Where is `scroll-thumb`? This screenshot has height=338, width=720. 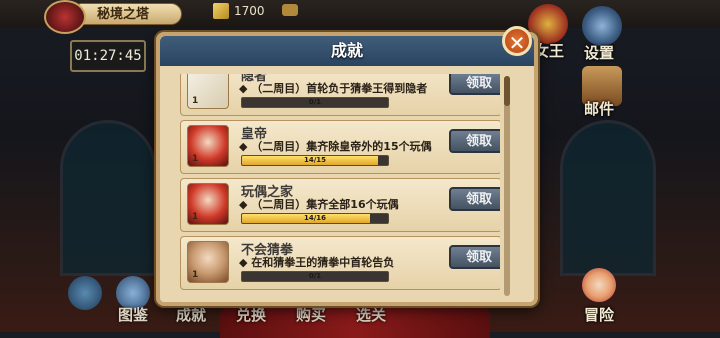
scroll-thumb is located at coordinates (507, 91).